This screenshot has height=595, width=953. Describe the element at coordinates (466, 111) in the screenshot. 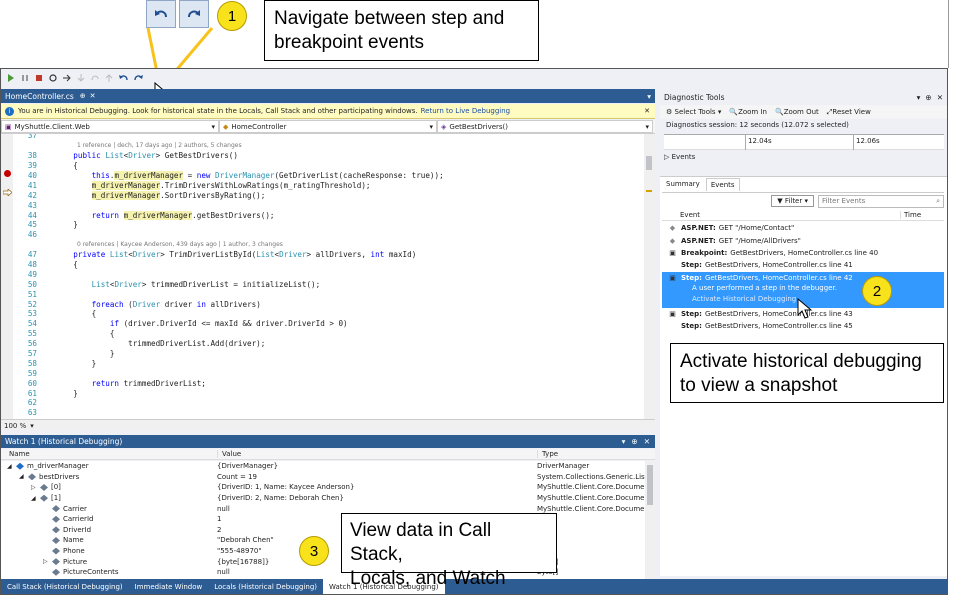

I see `return-to-live-link: Return to Live Debugging` at that location.